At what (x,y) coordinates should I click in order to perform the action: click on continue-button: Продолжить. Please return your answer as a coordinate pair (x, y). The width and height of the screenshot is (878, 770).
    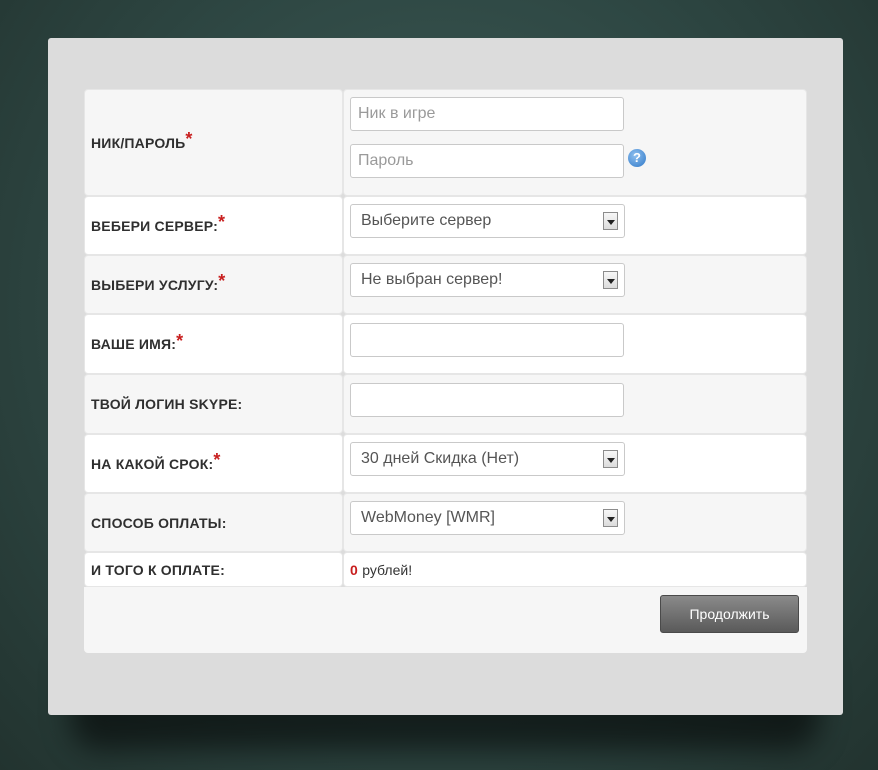
    Looking at the image, I should click on (729, 614).